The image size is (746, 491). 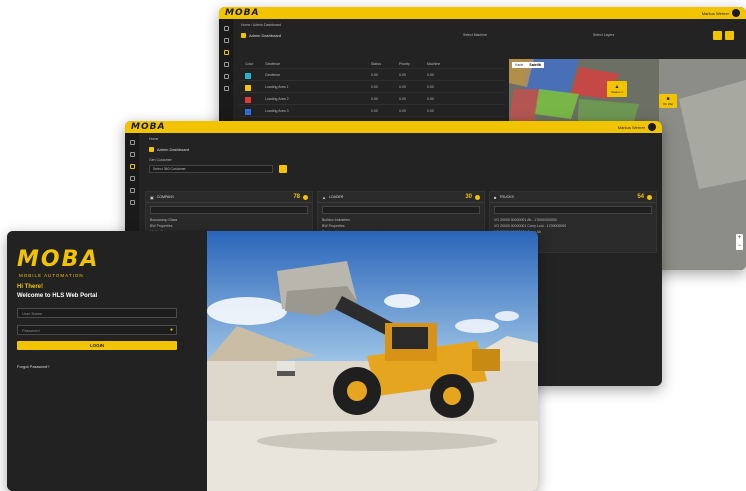 What do you see at coordinates (160, 160) in the screenshot?
I see `customer-select-label: Gen Customer` at bounding box center [160, 160].